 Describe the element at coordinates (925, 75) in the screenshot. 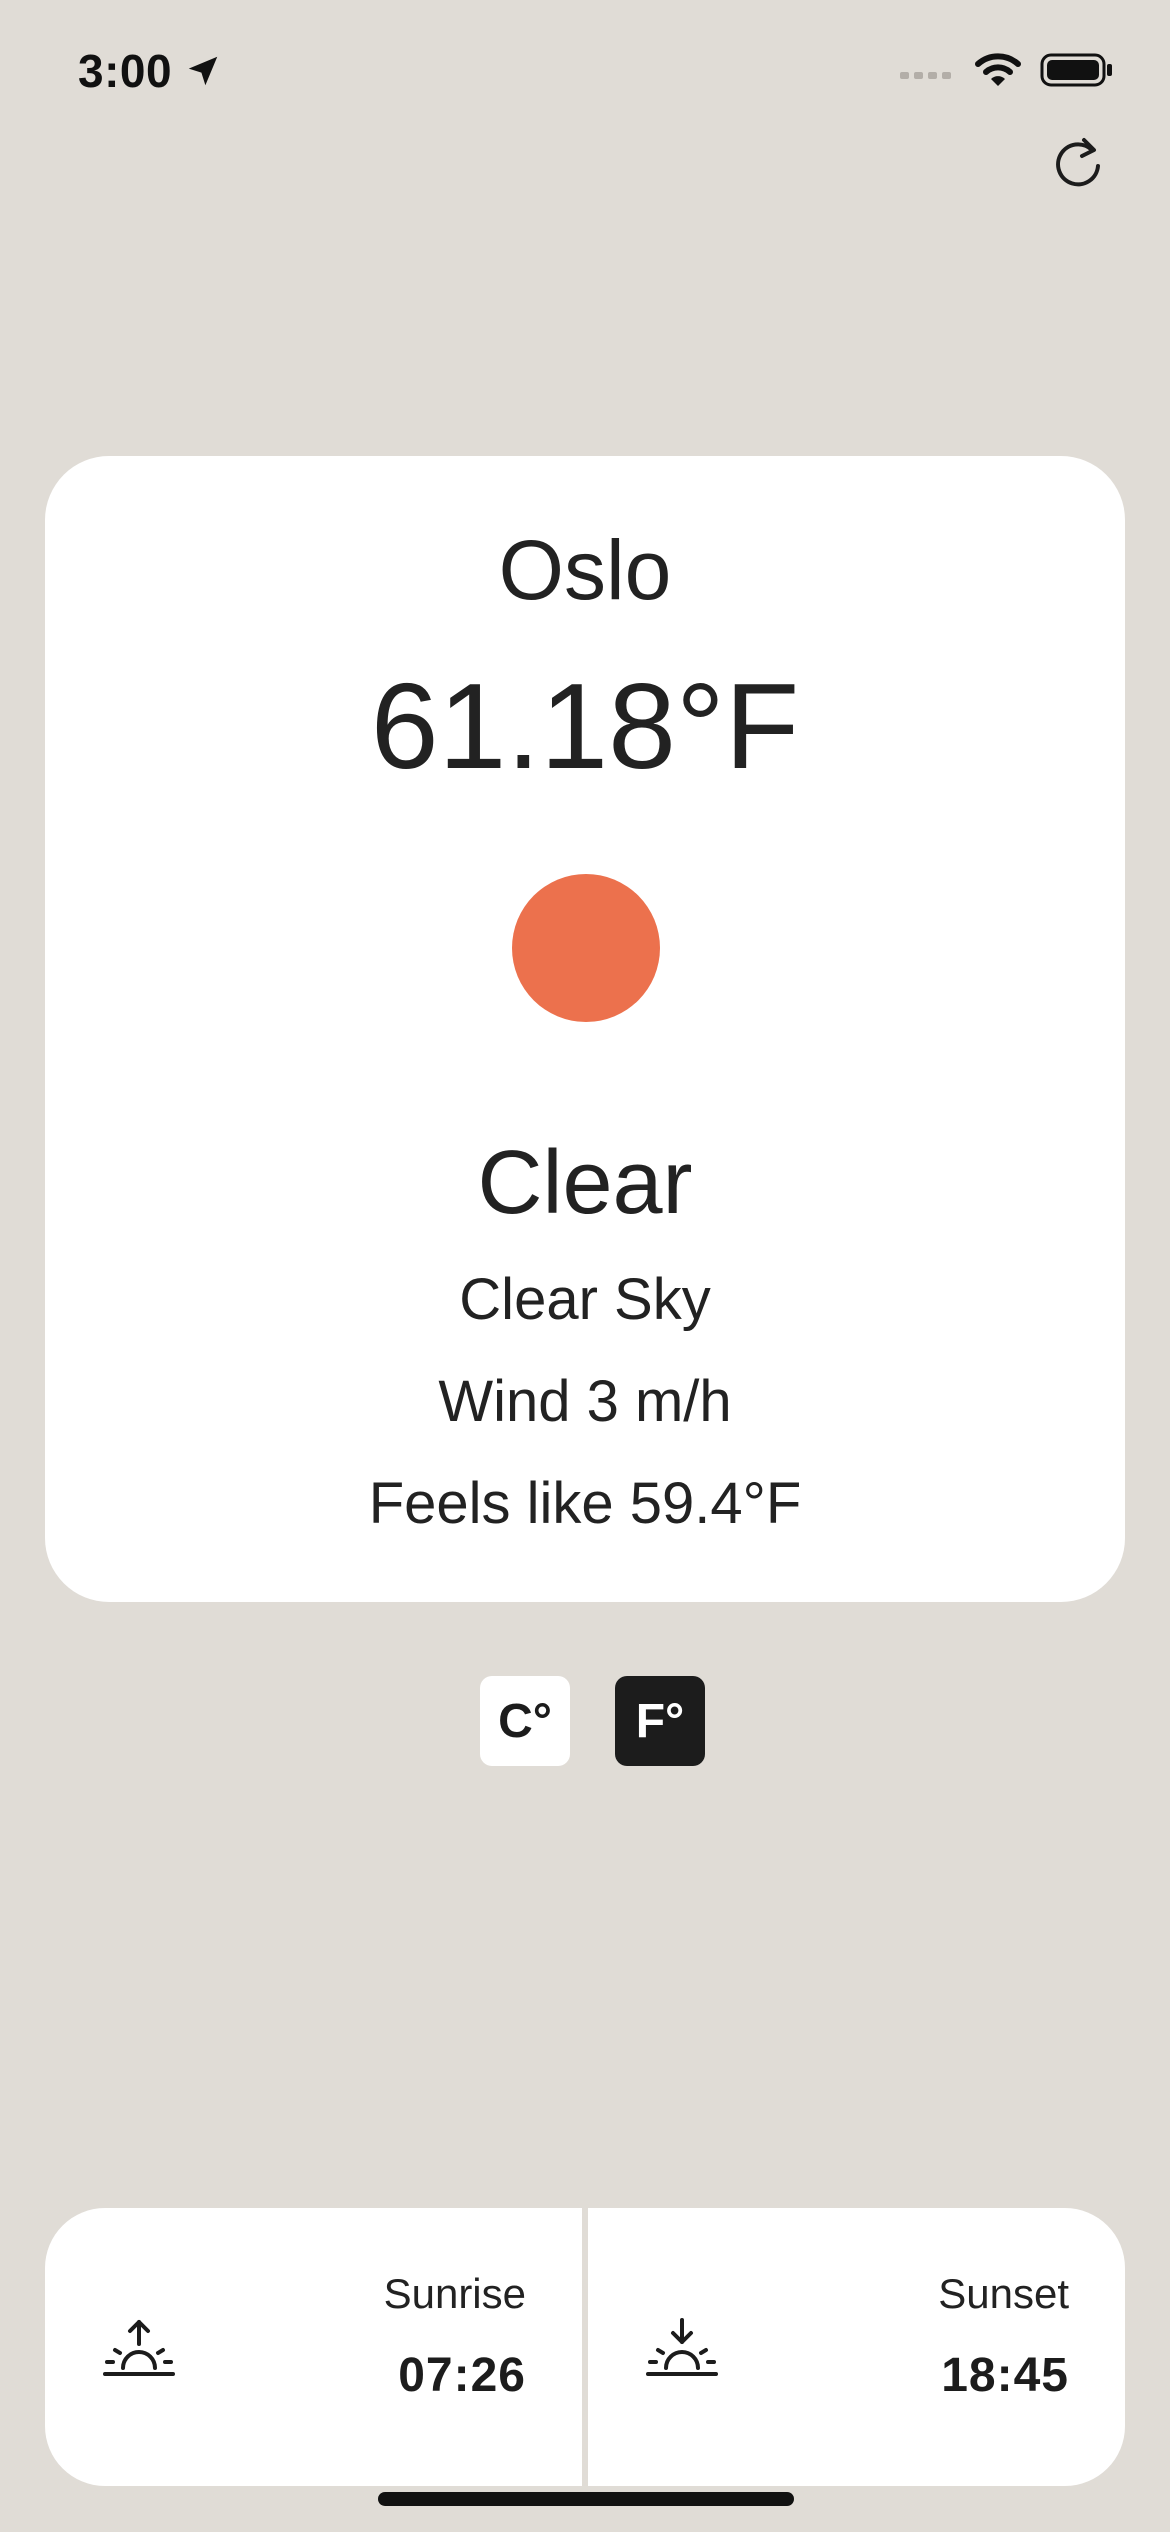

I see `cellular-signal-icon` at that location.